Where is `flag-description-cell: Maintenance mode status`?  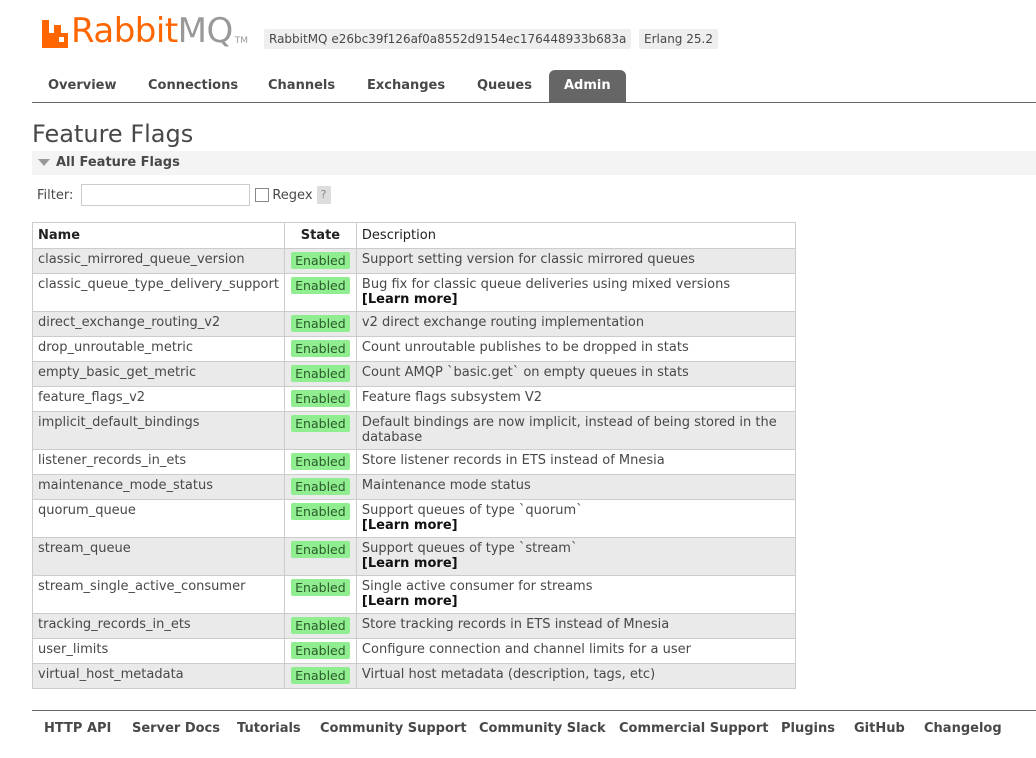 flag-description-cell: Maintenance mode status is located at coordinates (576, 487).